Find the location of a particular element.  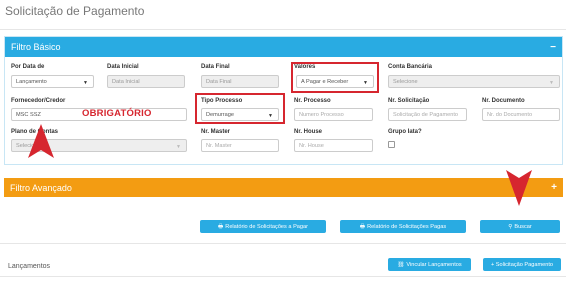

conta-bancaria-select: Selecione ▼ is located at coordinates (474, 81).